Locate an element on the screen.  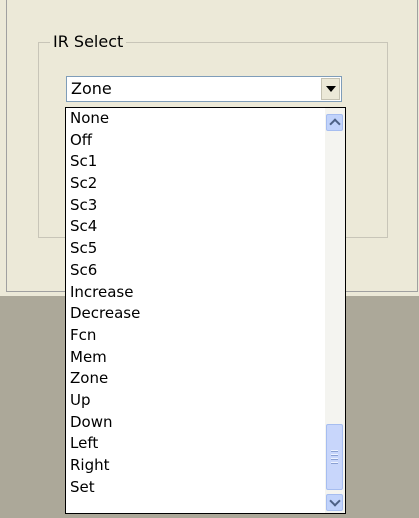
list-item: Decrease is located at coordinates (196, 314).